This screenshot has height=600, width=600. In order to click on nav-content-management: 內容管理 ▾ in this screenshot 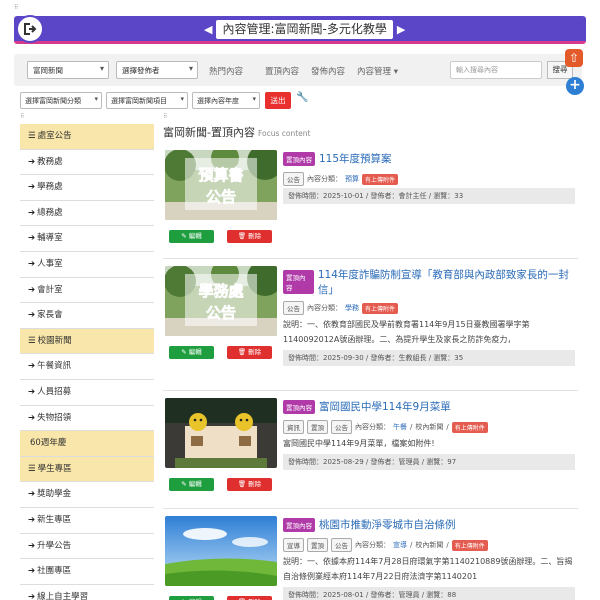, I will do `click(377, 71)`.